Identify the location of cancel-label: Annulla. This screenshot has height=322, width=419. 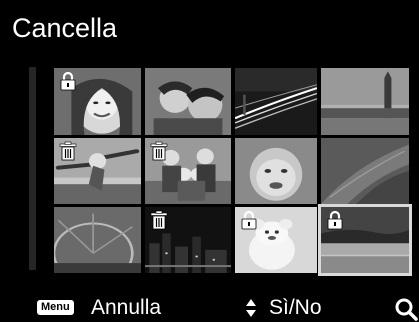
(126, 307).